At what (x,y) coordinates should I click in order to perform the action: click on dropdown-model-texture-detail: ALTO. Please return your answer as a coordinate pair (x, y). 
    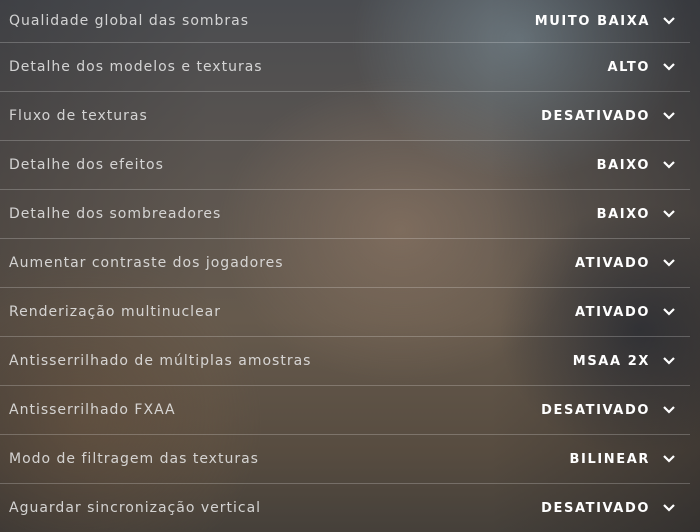
    Looking at the image, I should click on (641, 67).